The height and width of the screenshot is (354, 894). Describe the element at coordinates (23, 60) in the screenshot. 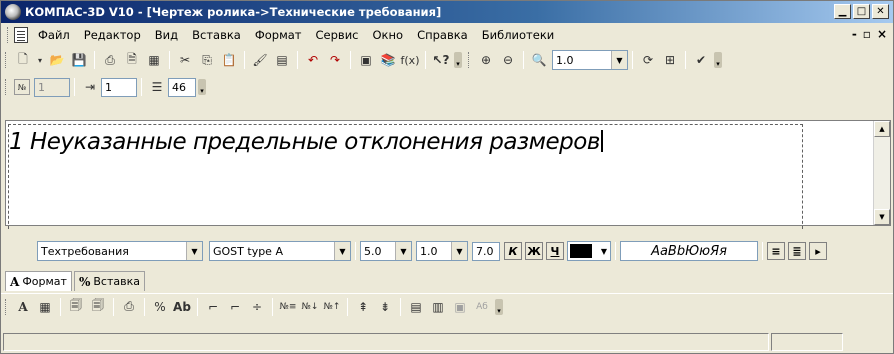

I see `new-document-icon: 🗋` at that location.